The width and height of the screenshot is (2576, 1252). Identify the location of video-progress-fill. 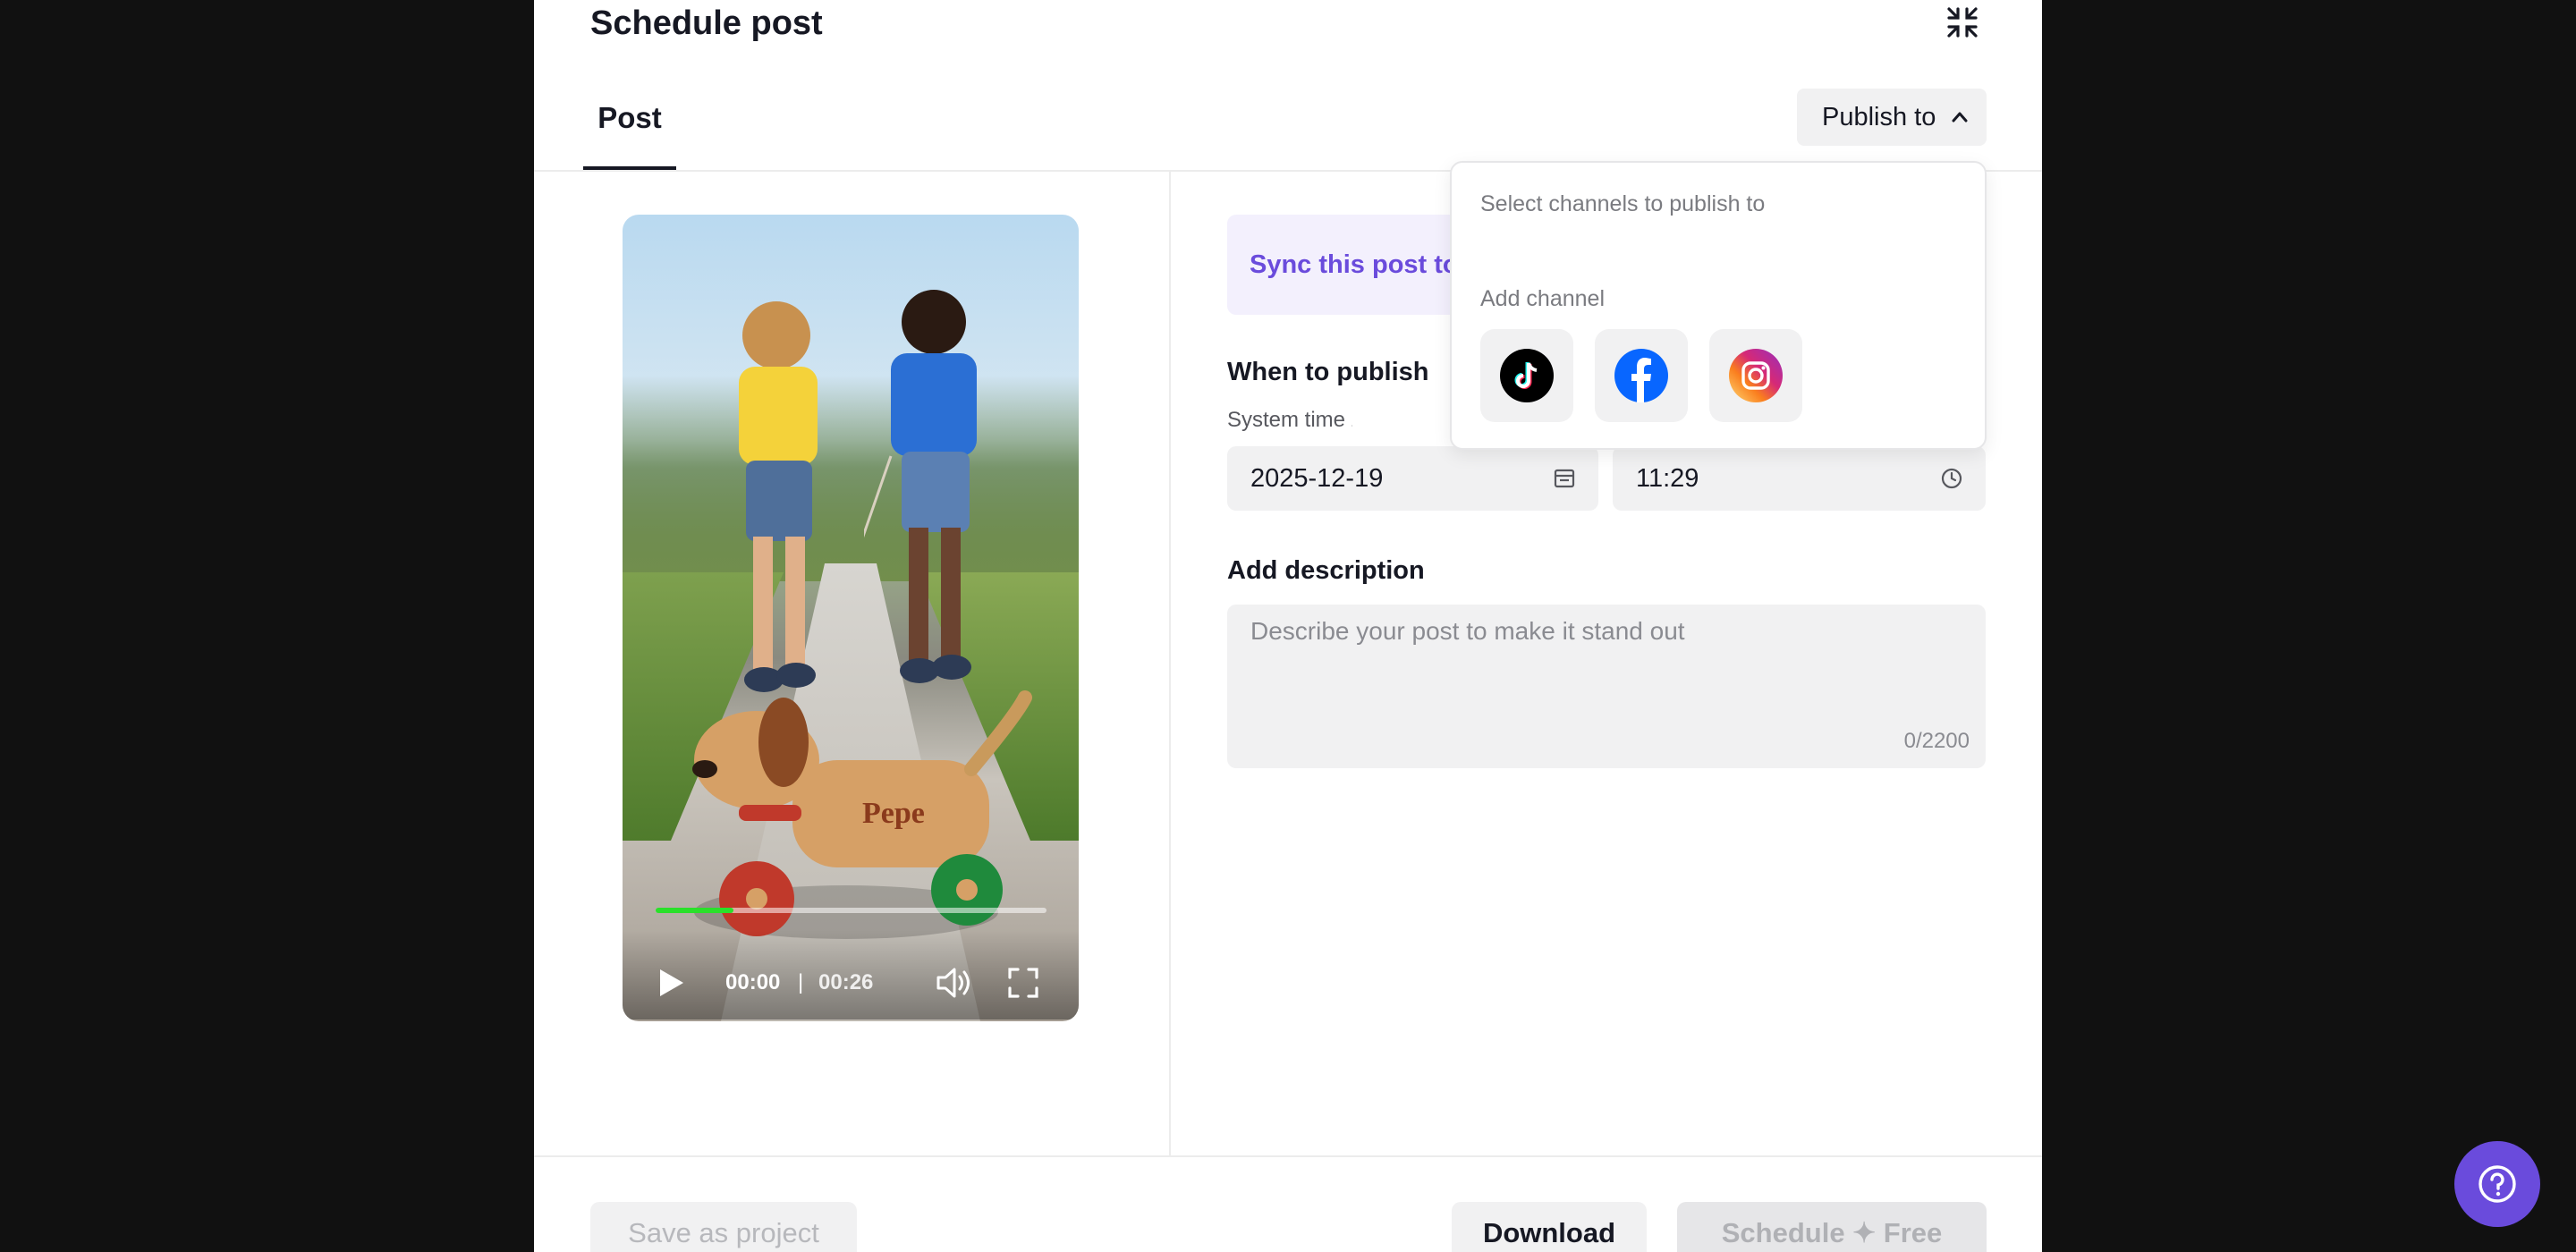
(695, 910).